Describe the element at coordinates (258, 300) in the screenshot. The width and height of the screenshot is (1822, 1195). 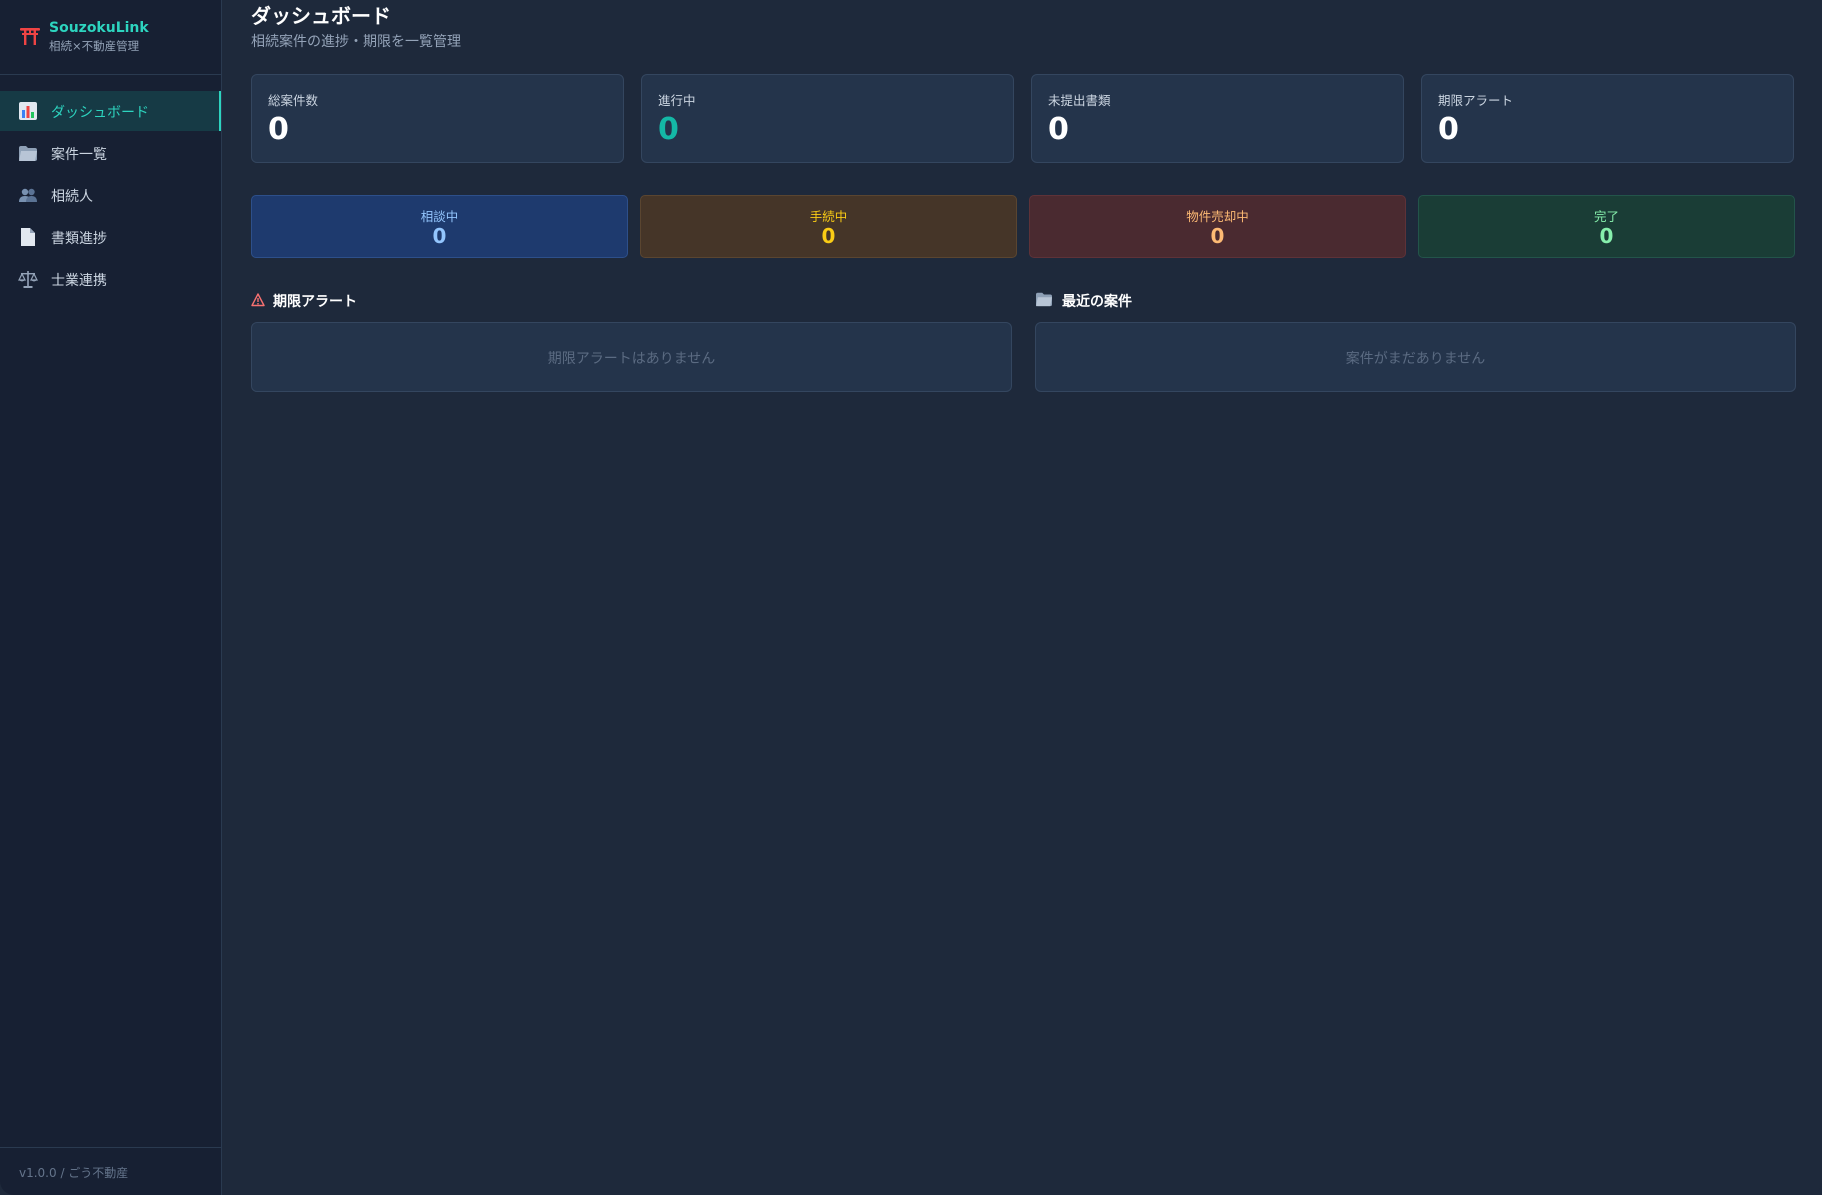
I see `warning-icon` at that location.